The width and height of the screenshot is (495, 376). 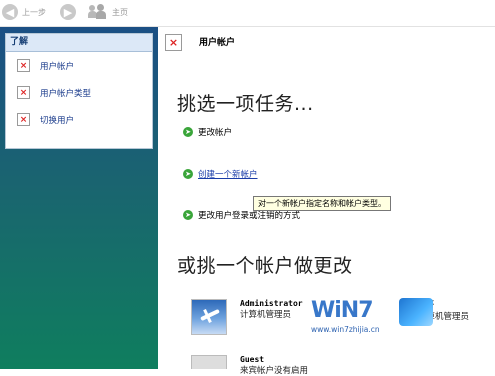 What do you see at coordinates (215, 133) in the screenshot?
I see `task-label: 更改帐户` at bounding box center [215, 133].